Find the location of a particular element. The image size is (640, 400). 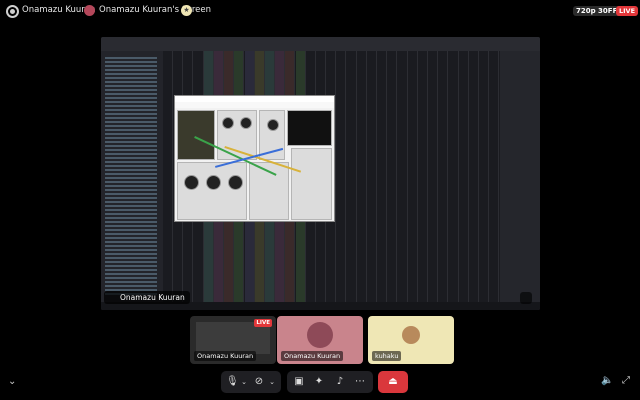

gear-icon is located at coordinates (12, 11).